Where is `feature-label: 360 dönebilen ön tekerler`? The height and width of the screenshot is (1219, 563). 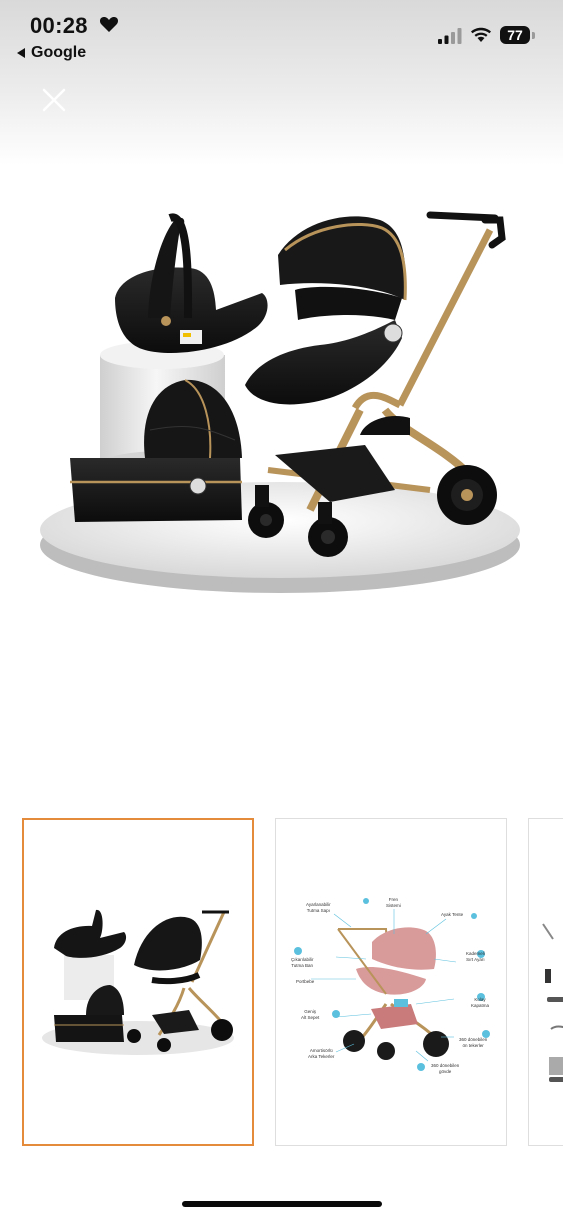
feature-label: 360 dönebilen ön tekerler is located at coordinates (473, 1042).